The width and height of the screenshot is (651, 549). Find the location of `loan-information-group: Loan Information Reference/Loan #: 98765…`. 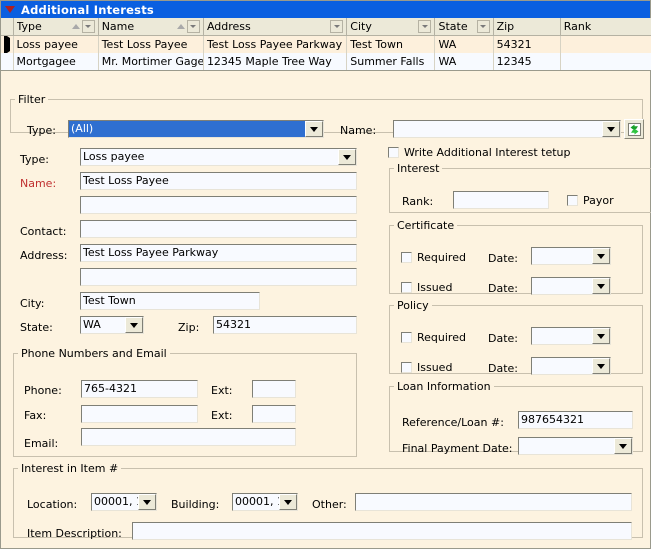

loan-information-group: Loan Information Reference/Loan #: 98765… is located at coordinates (516, 417).